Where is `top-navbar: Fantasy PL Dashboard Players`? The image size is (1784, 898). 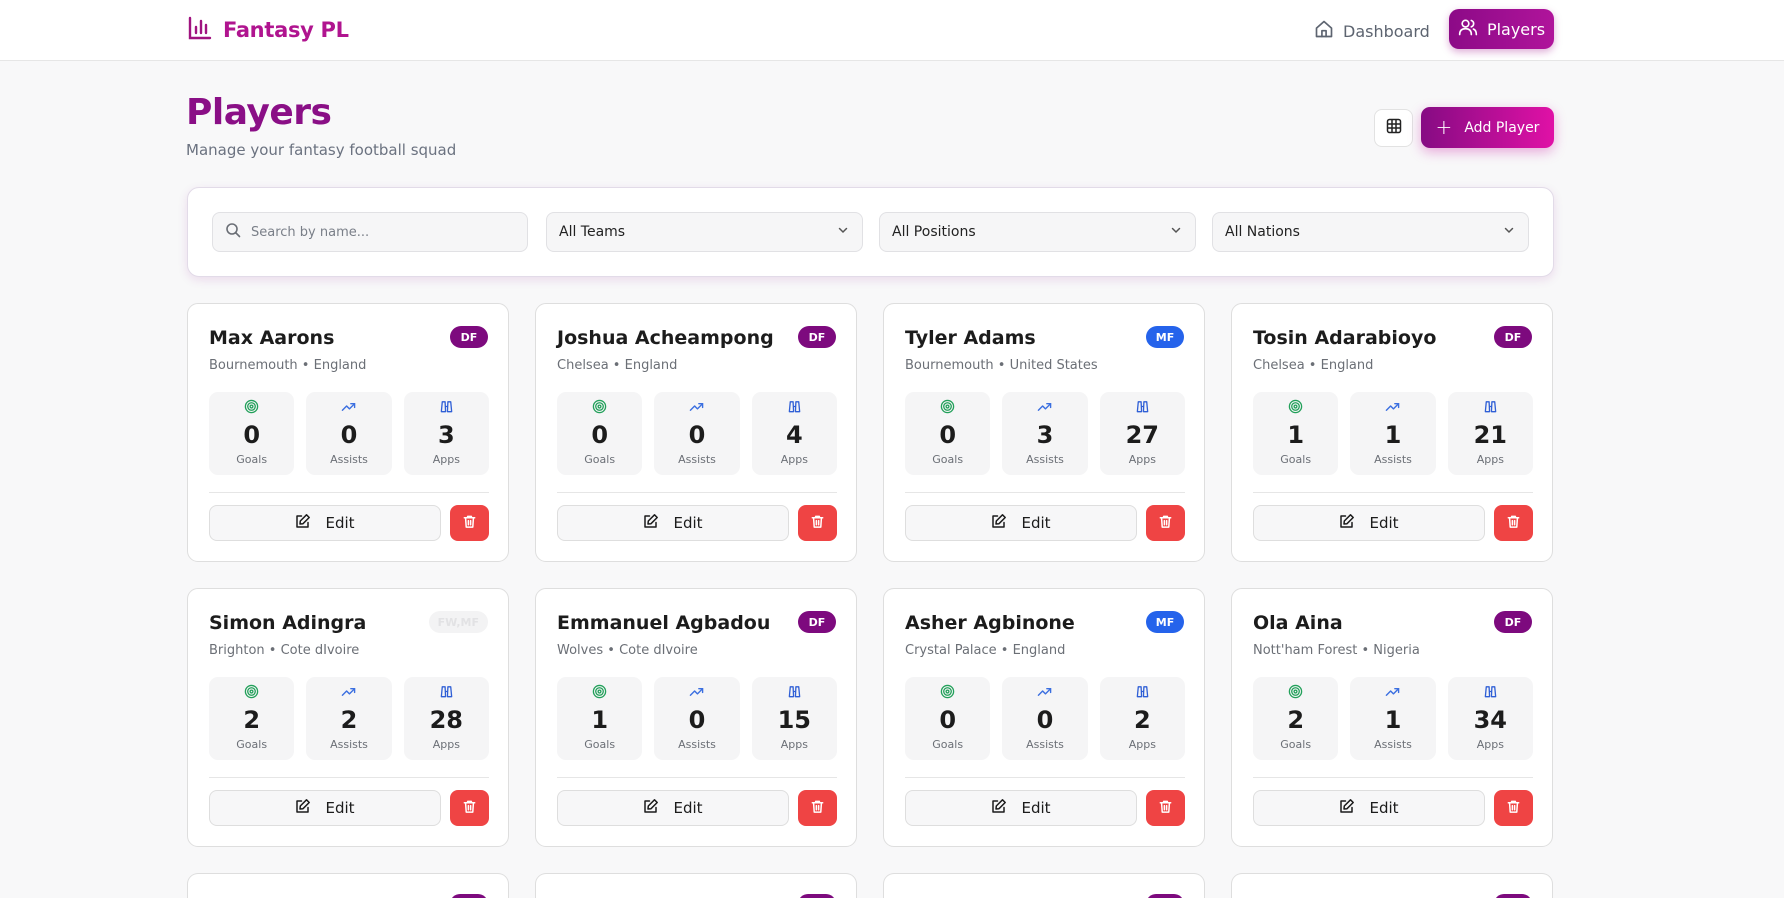
top-navbar: Fantasy PL Dashboard Players is located at coordinates (892, 30).